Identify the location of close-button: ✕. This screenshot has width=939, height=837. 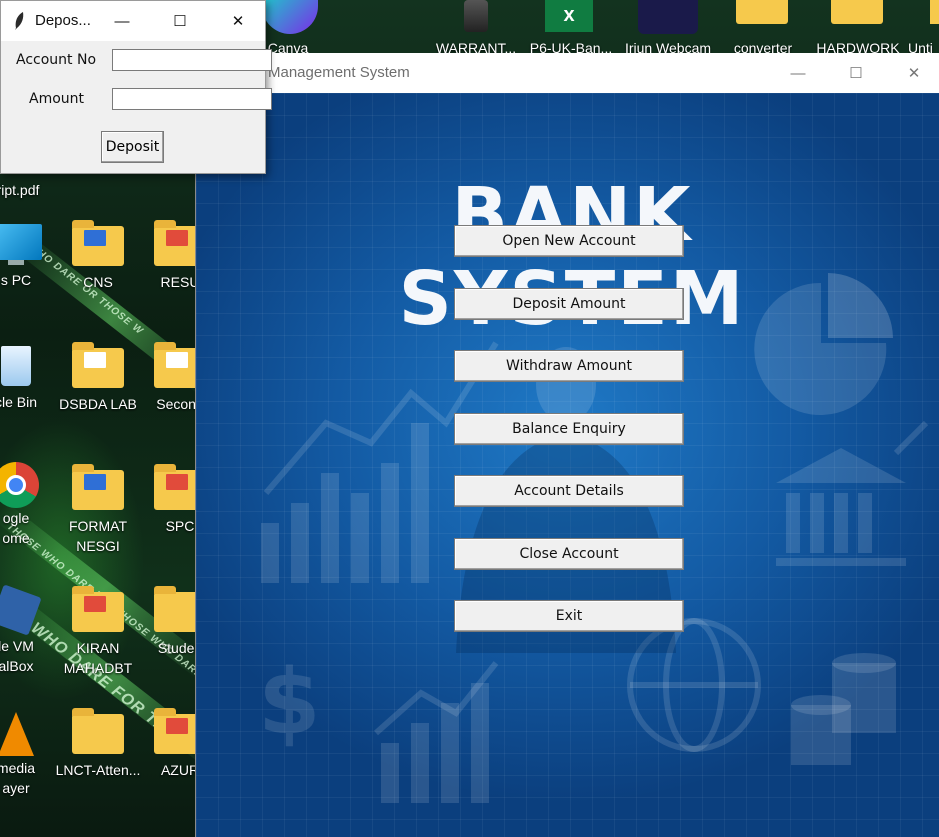
(912, 73).